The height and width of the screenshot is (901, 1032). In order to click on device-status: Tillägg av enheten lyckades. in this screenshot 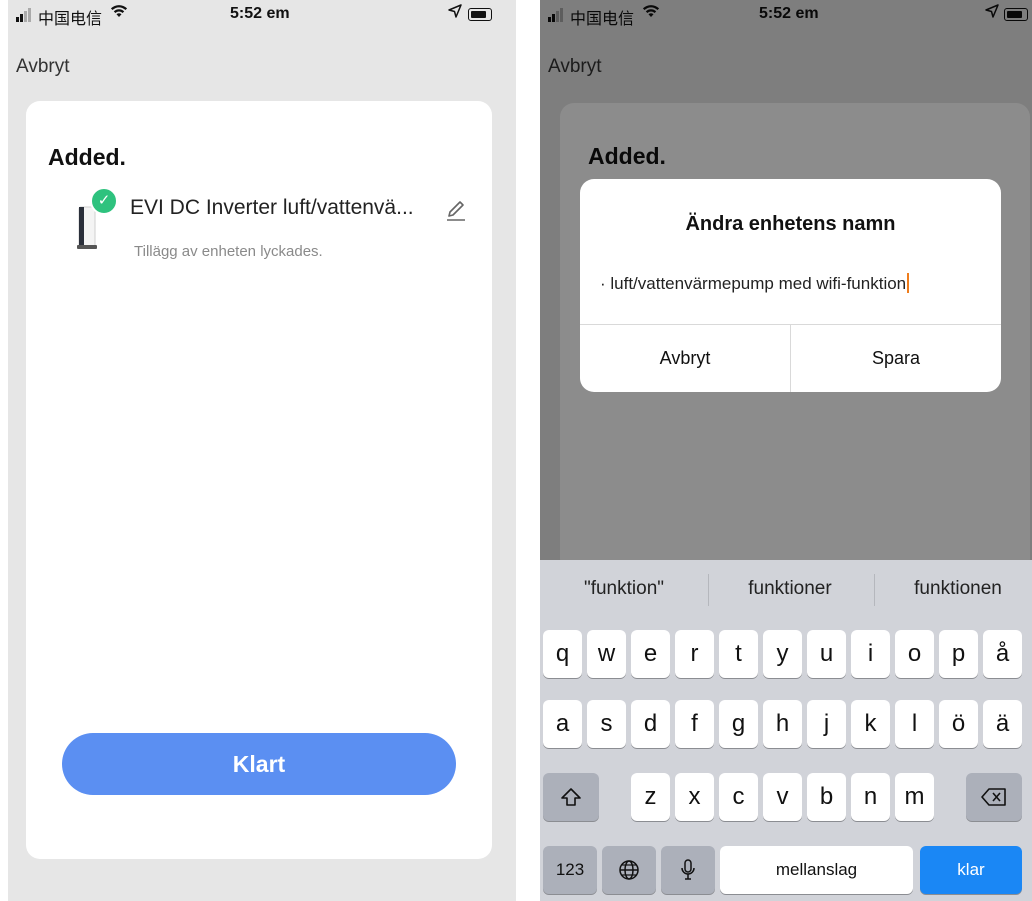, I will do `click(228, 251)`.